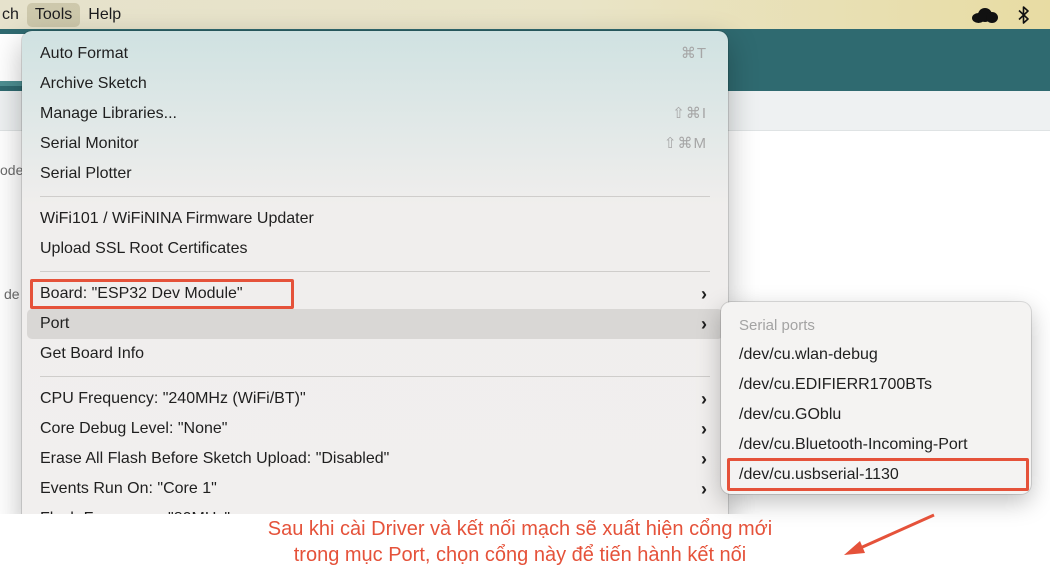  Describe the element at coordinates (878, 474) in the screenshot. I see `highlight-usbserial-box` at that location.